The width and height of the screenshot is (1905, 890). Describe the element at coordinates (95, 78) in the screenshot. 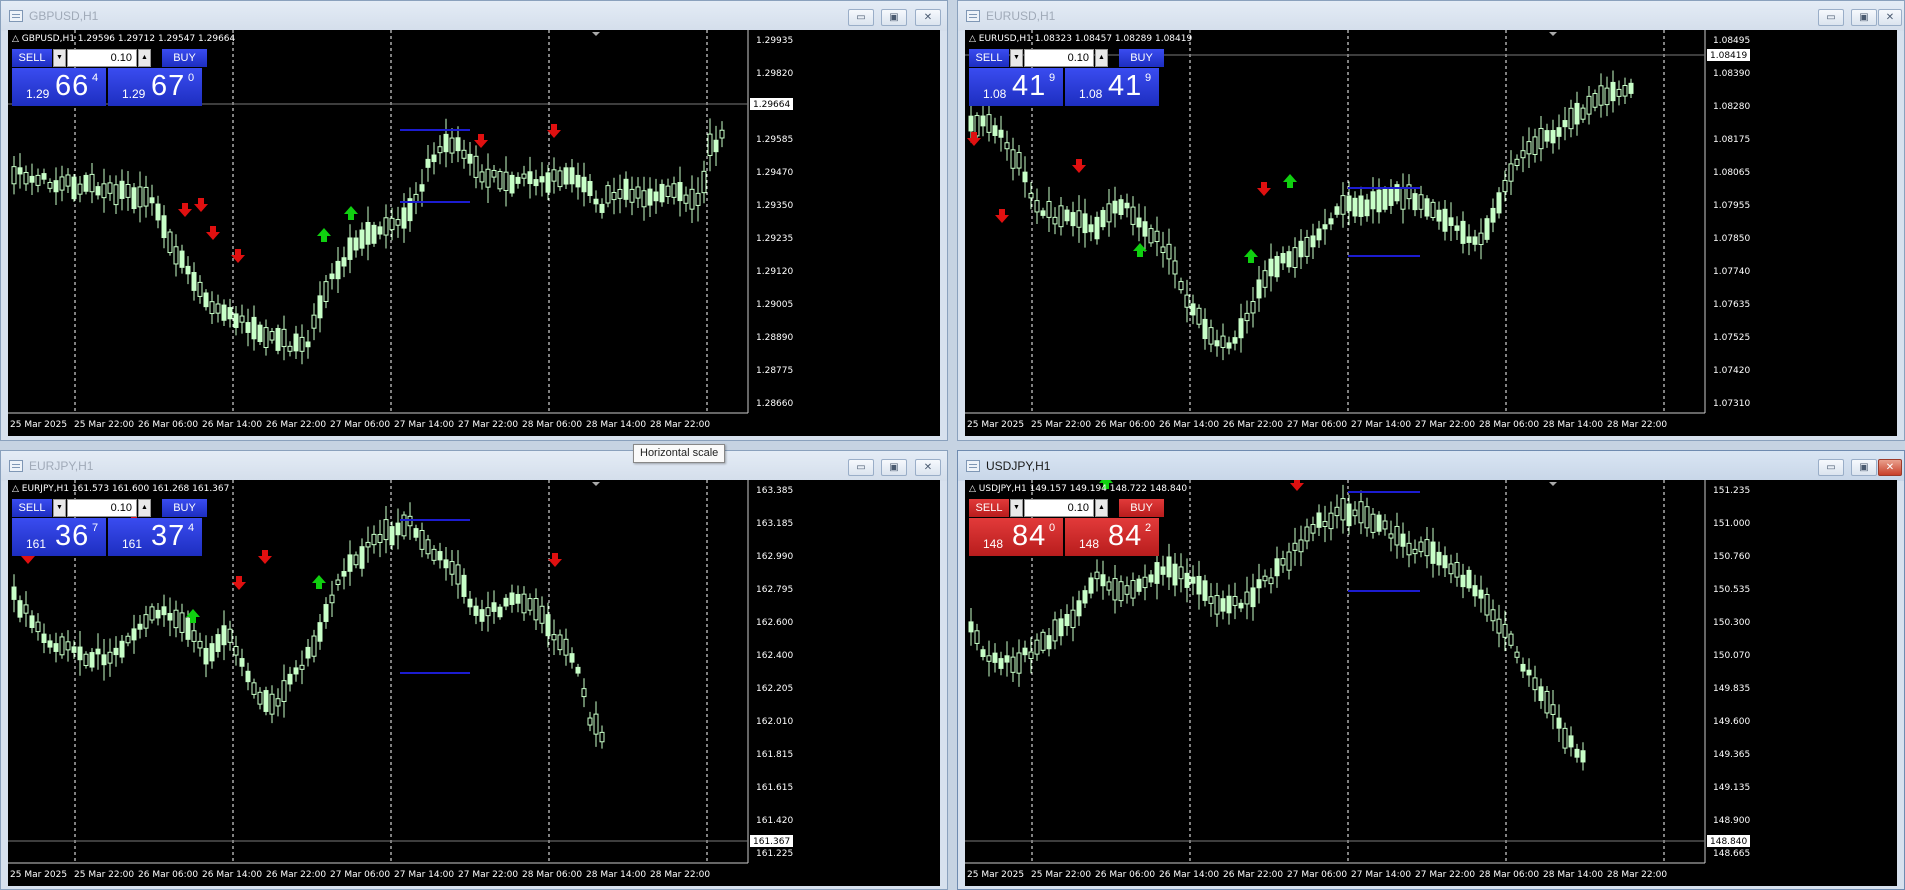

I see `bid-sup: 4` at that location.